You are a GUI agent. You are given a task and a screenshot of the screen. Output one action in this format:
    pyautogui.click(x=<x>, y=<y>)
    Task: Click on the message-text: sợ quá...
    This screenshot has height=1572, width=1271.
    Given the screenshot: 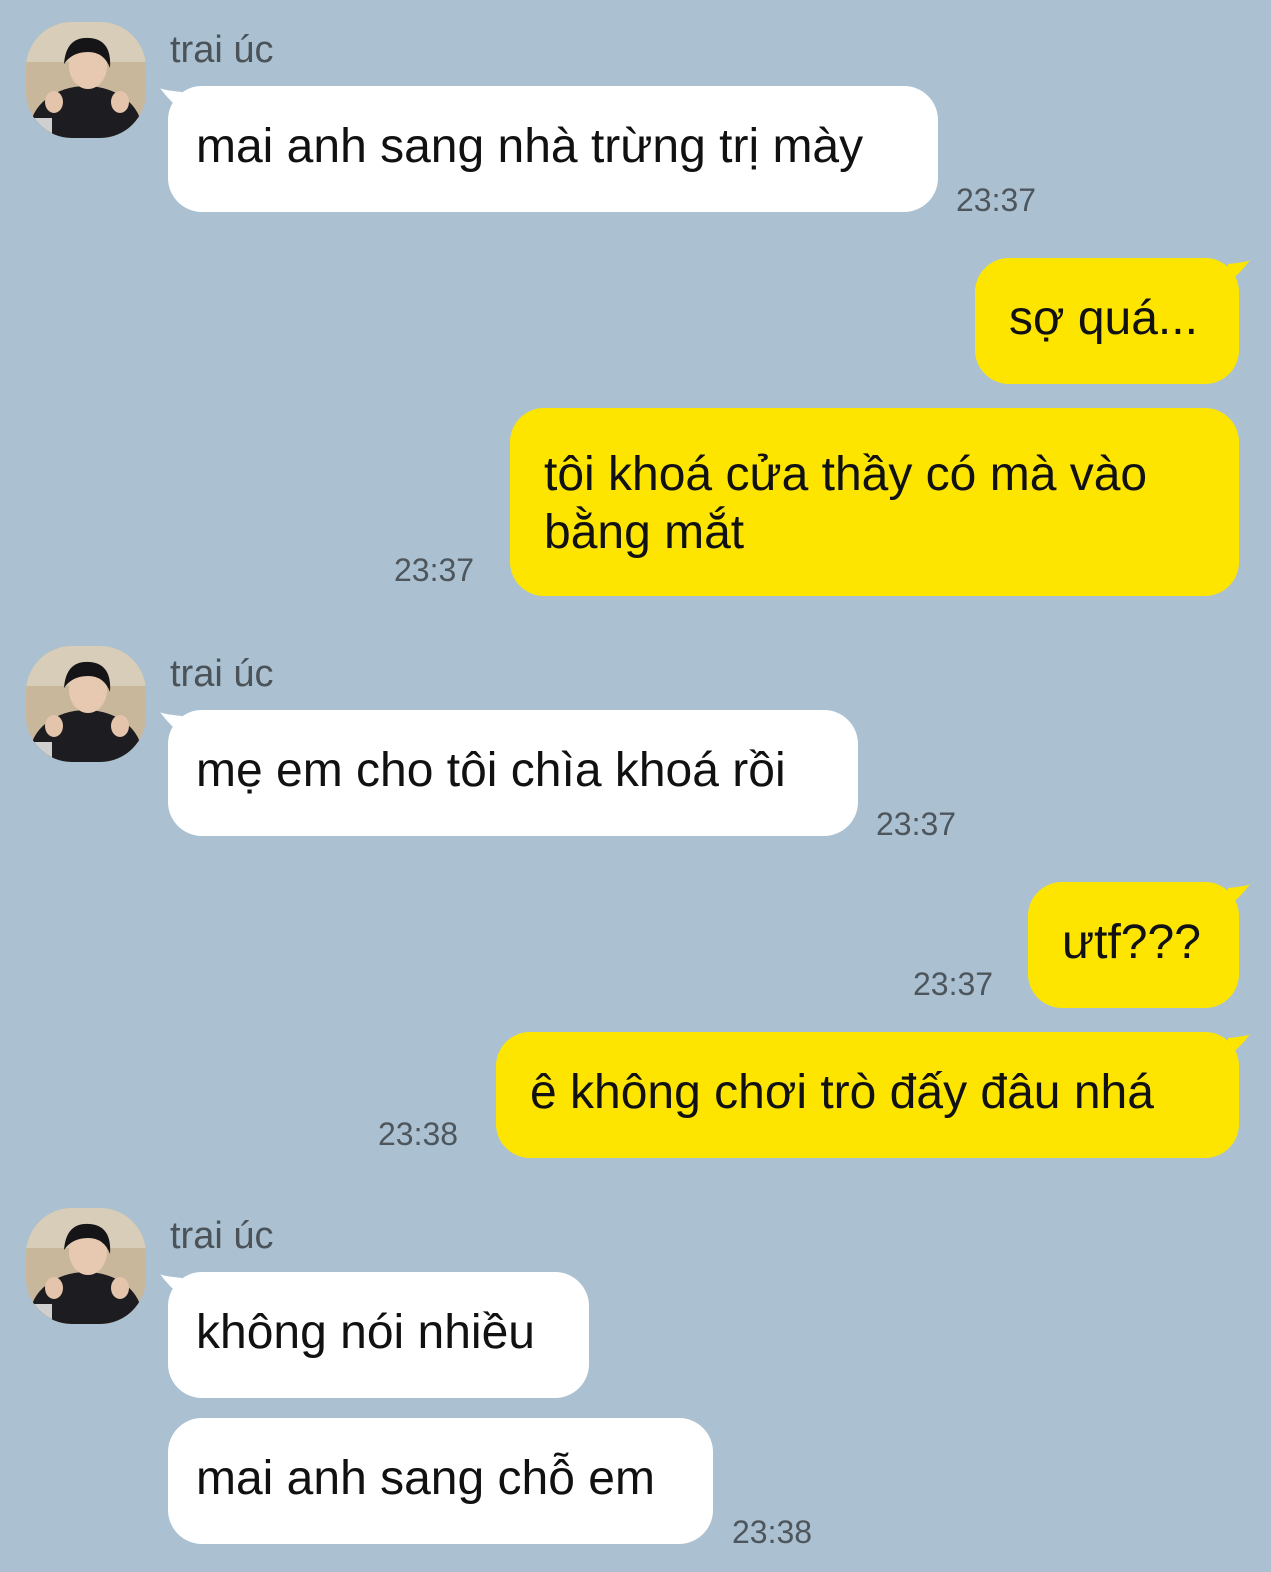 What is the action you would take?
    pyautogui.click(x=1103, y=318)
    